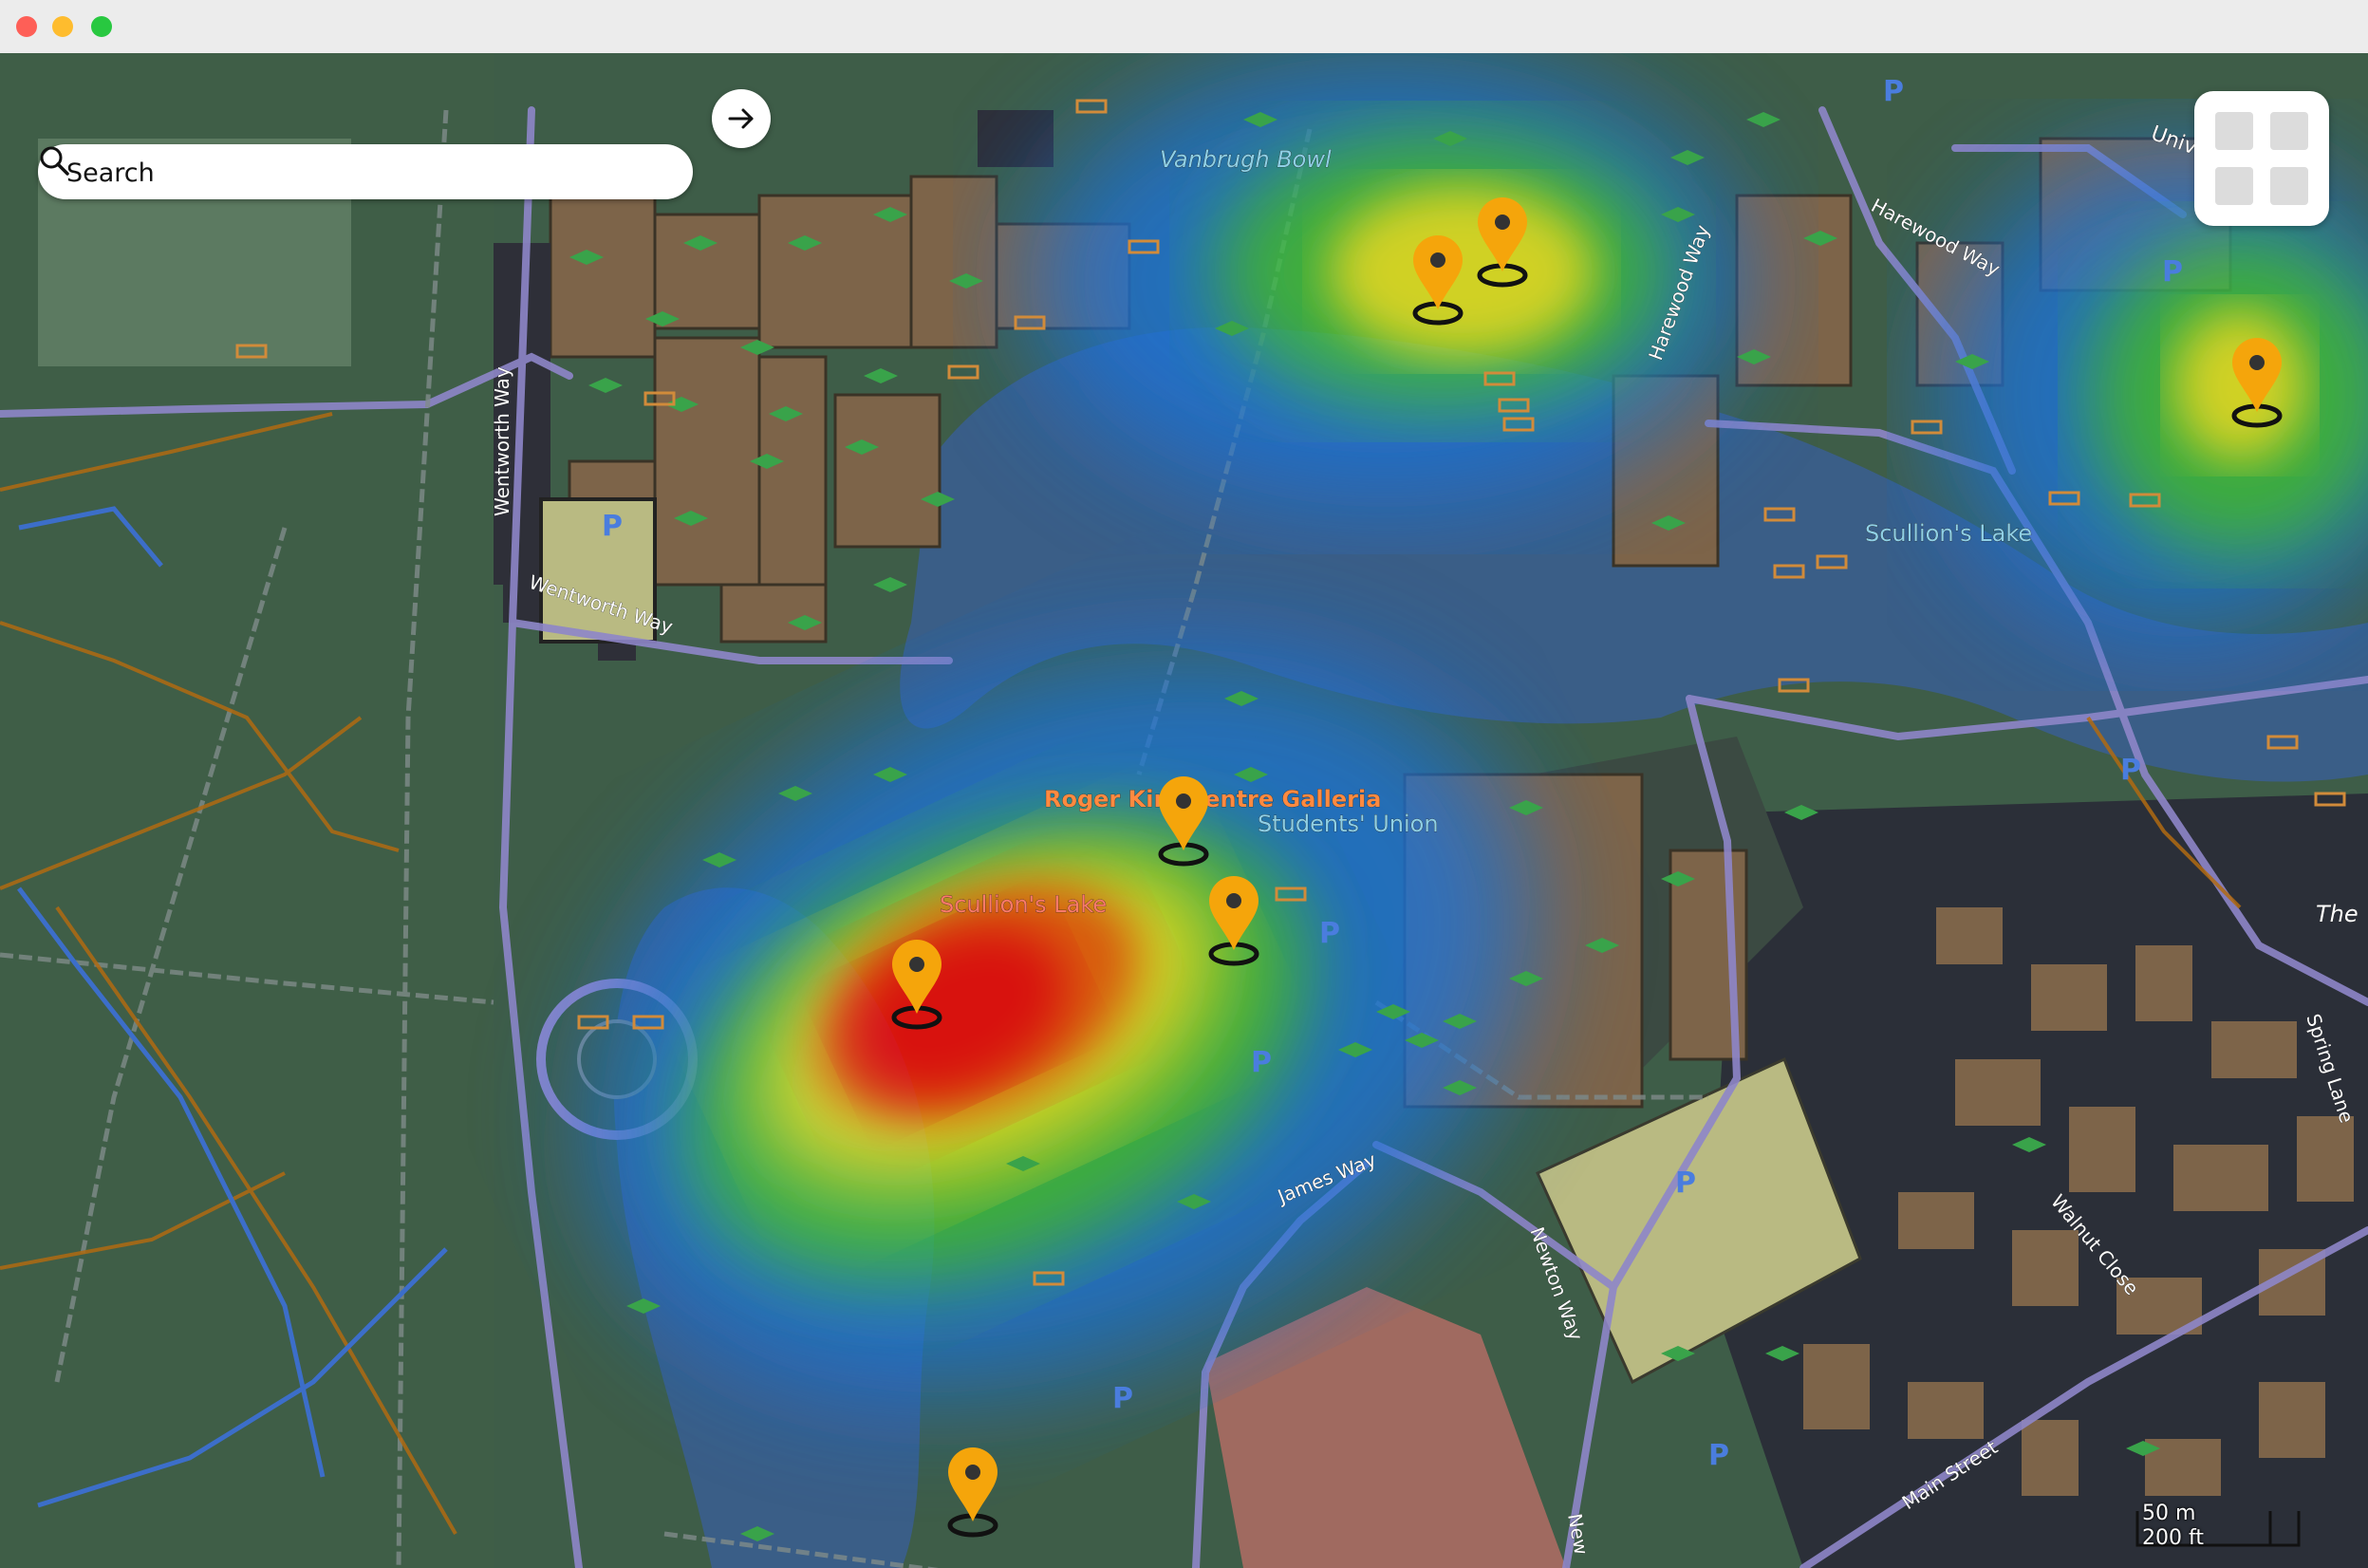 This screenshot has width=2368, height=1568. I want to click on go-button, so click(742, 119).